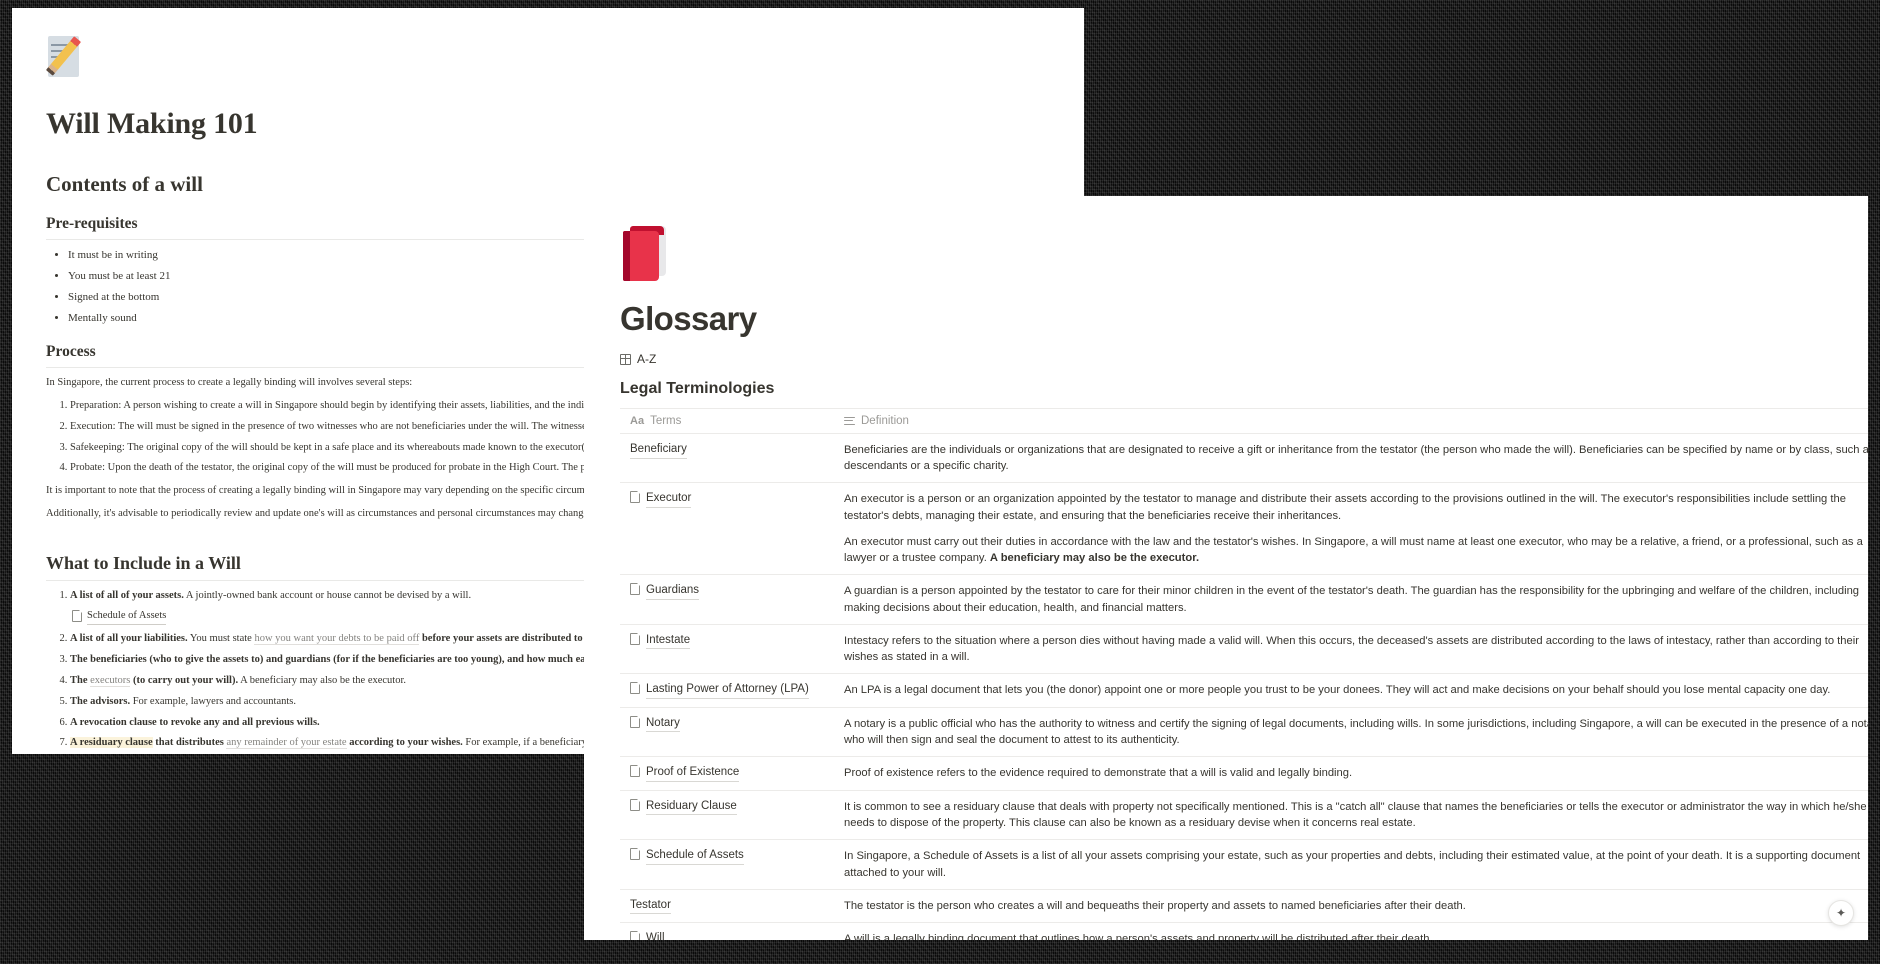 This screenshot has width=1880, height=964. What do you see at coordinates (691, 807) in the screenshot?
I see `term-label: Residuary Clause` at bounding box center [691, 807].